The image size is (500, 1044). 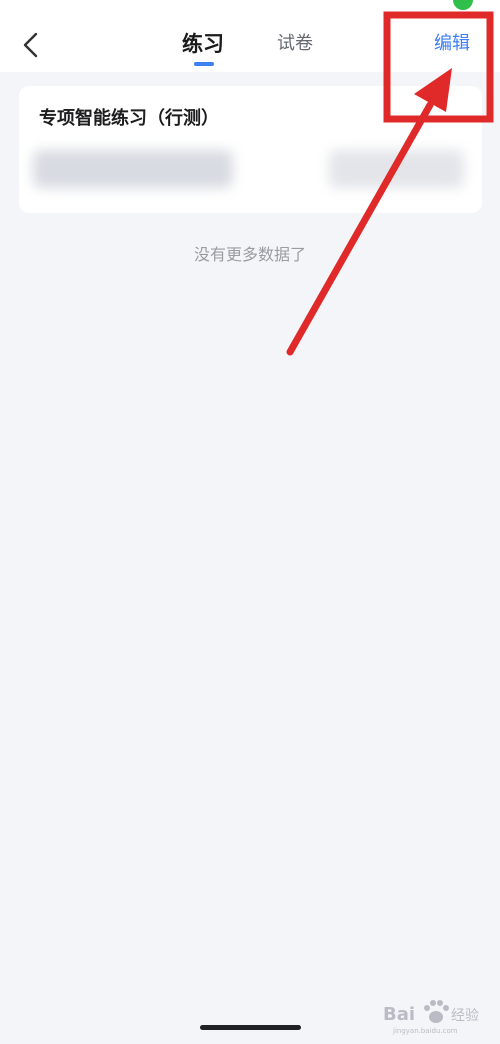 What do you see at coordinates (425, 1031) in the screenshot?
I see `svg-text: jingyan.baidu.com` at bounding box center [425, 1031].